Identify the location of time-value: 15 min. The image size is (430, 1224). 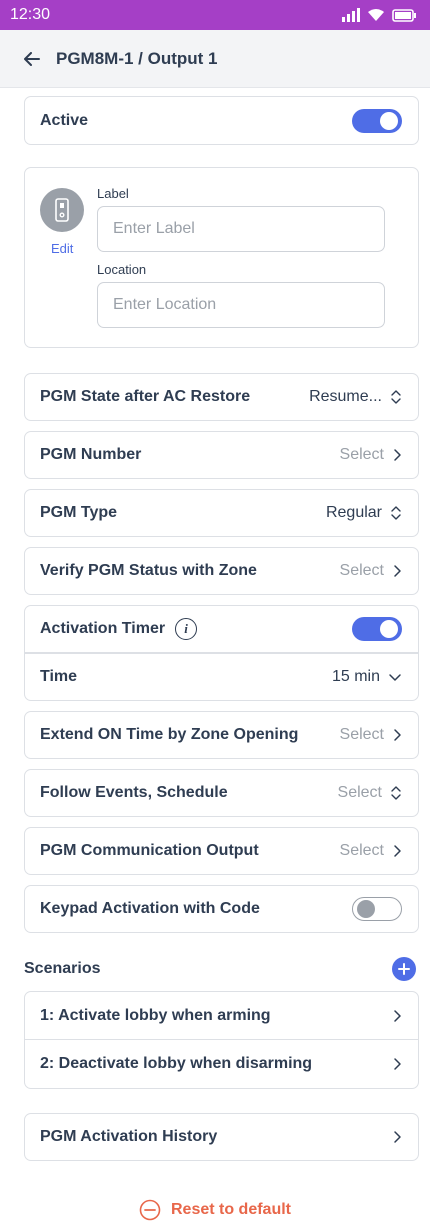
(355, 676).